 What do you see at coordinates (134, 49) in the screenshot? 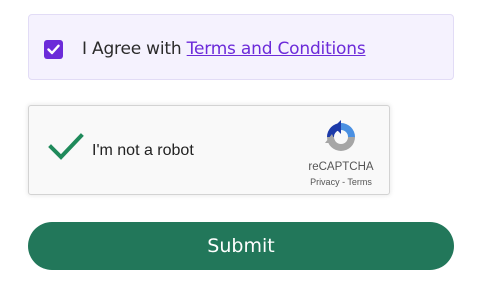
I see `agree-label-prefix: I Agree with` at bounding box center [134, 49].